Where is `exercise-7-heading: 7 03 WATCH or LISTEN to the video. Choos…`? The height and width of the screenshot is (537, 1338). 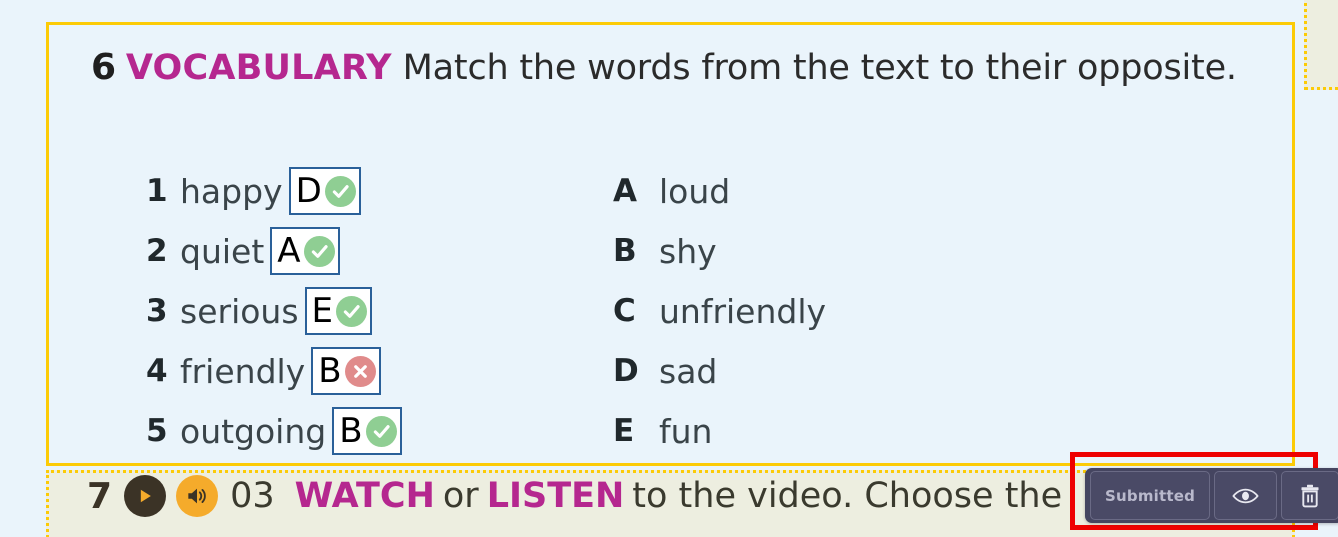
exercise-7-heading: 7 03 WATCH or LISTEN to the video. Choos… is located at coordinates (574, 496).